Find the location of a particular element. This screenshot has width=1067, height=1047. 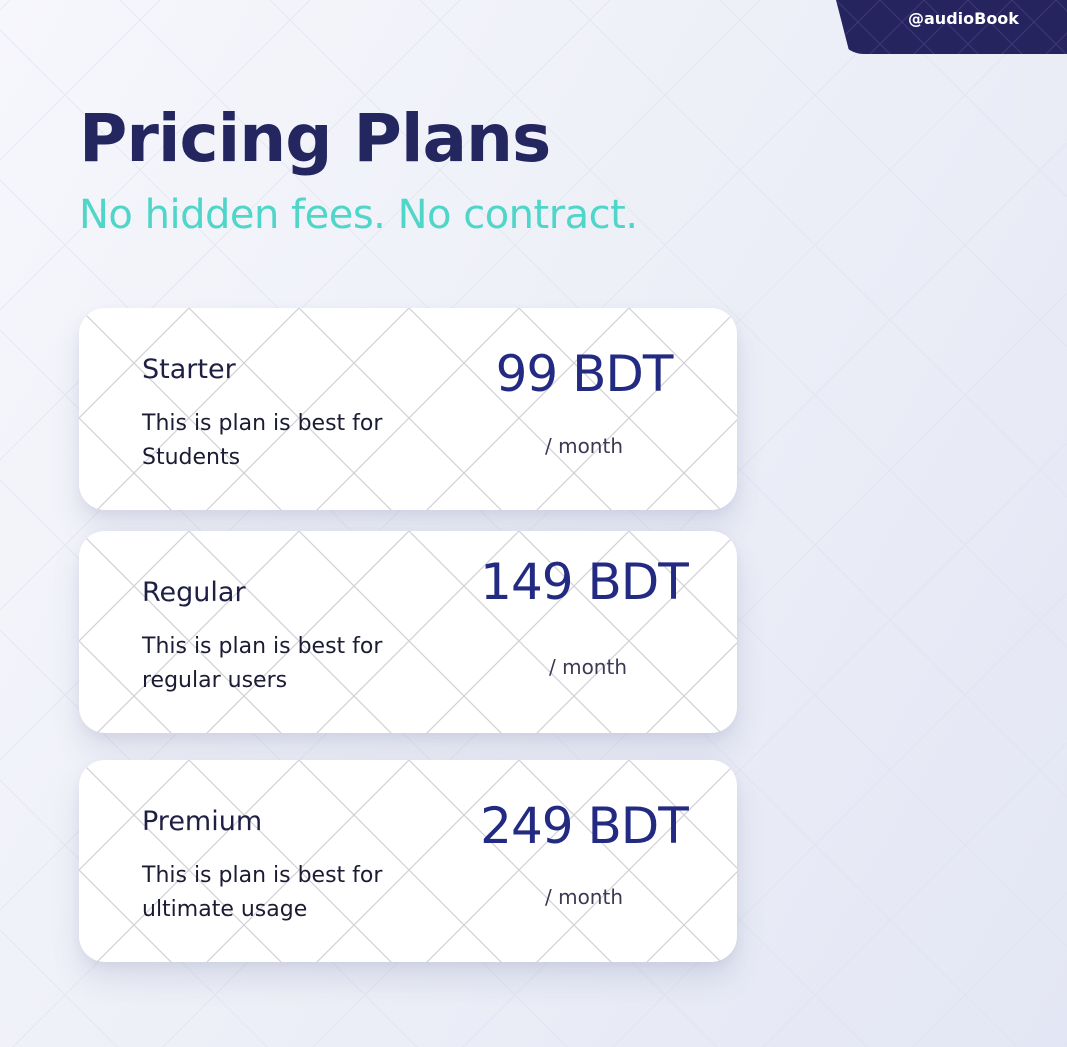

plan-price: 249 BDT is located at coordinates (584, 826).